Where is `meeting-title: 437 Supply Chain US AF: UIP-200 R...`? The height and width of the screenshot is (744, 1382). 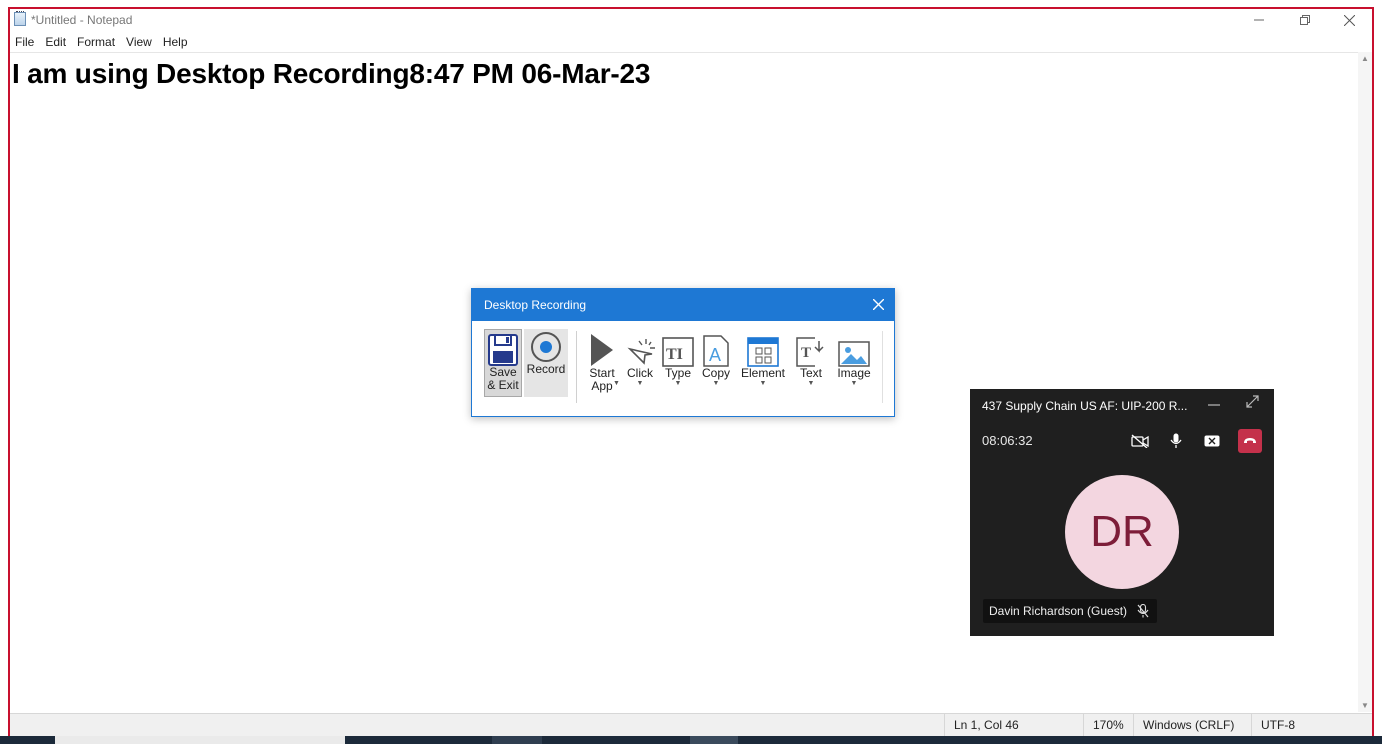 meeting-title: 437 Supply Chain US AF: UIP-200 R... is located at coordinates (1085, 406).